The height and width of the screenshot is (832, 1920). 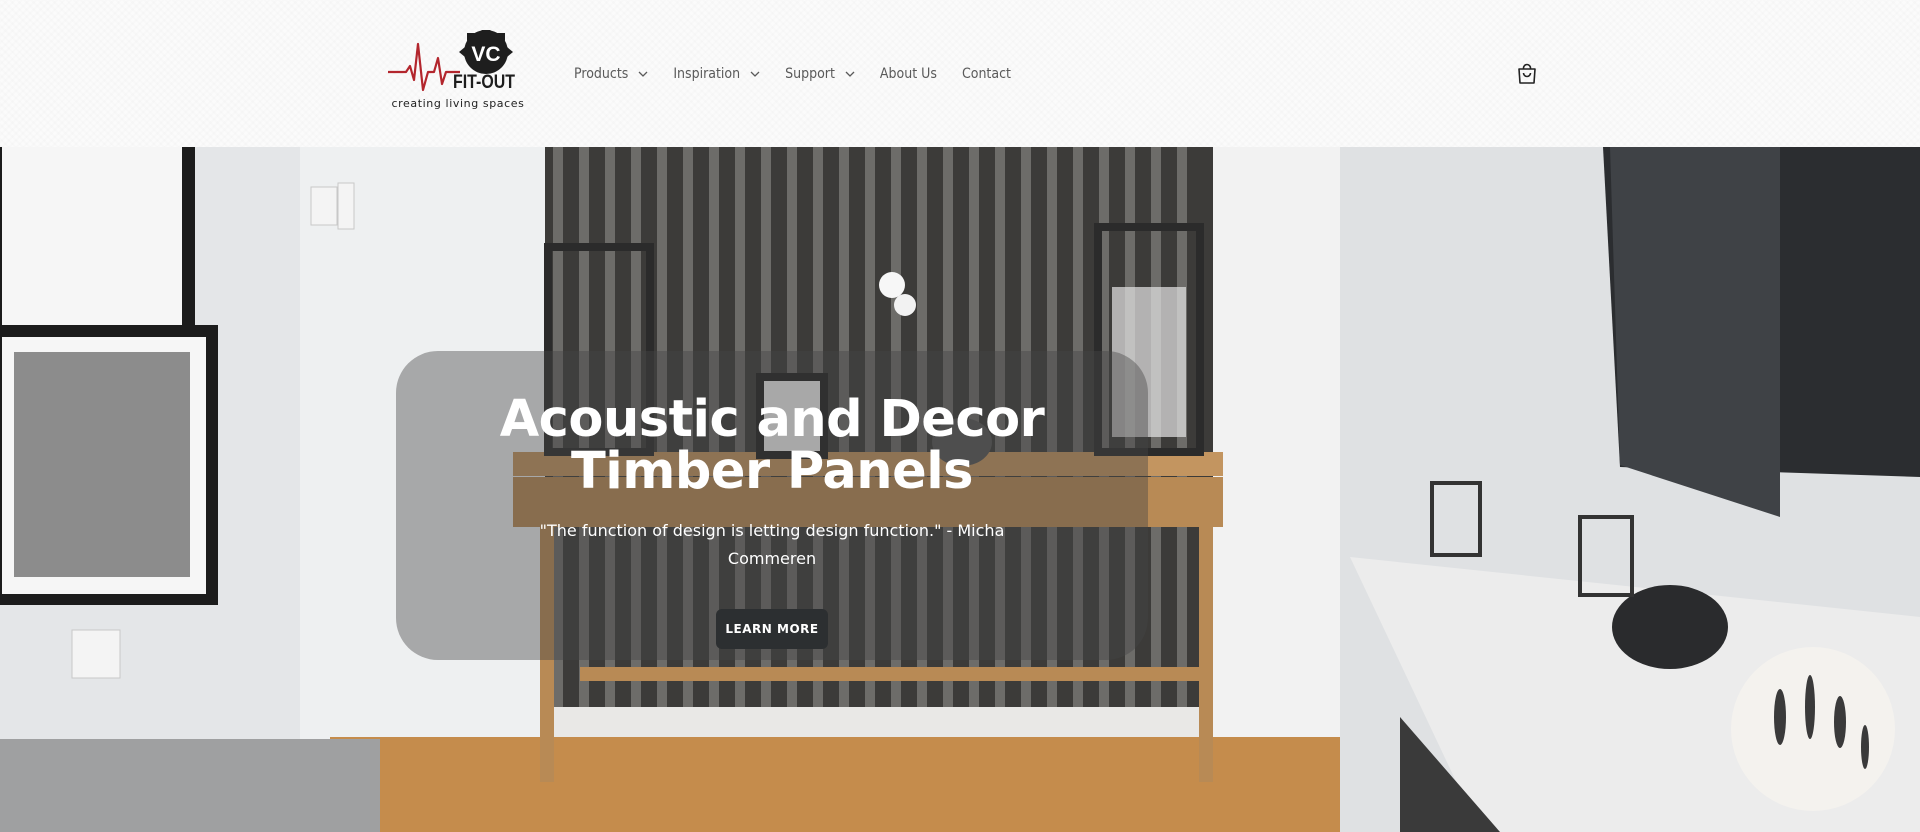 I want to click on nav-item-support: Support, so click(x=820, y=74).